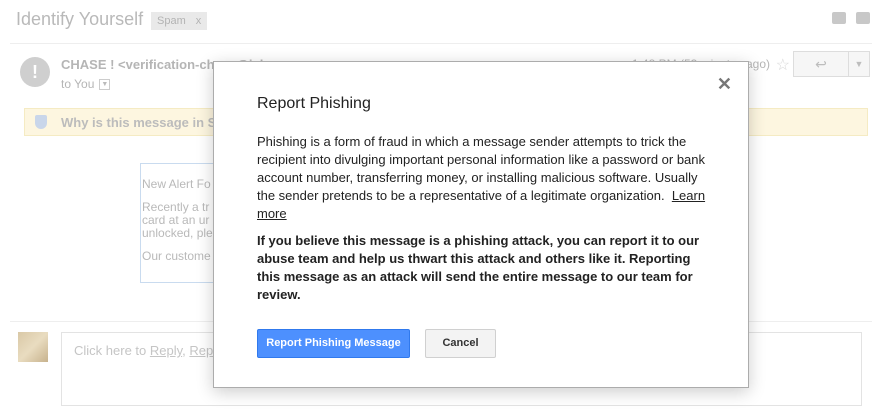  I want to click on new-window-icon, so click(863, 18).